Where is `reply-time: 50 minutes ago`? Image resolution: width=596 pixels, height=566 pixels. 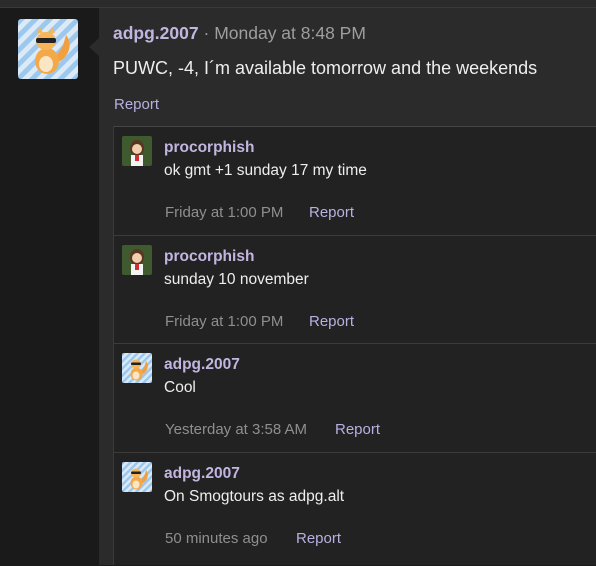
reply-time: 50 minutes ago is located at coordinates (216, 538).